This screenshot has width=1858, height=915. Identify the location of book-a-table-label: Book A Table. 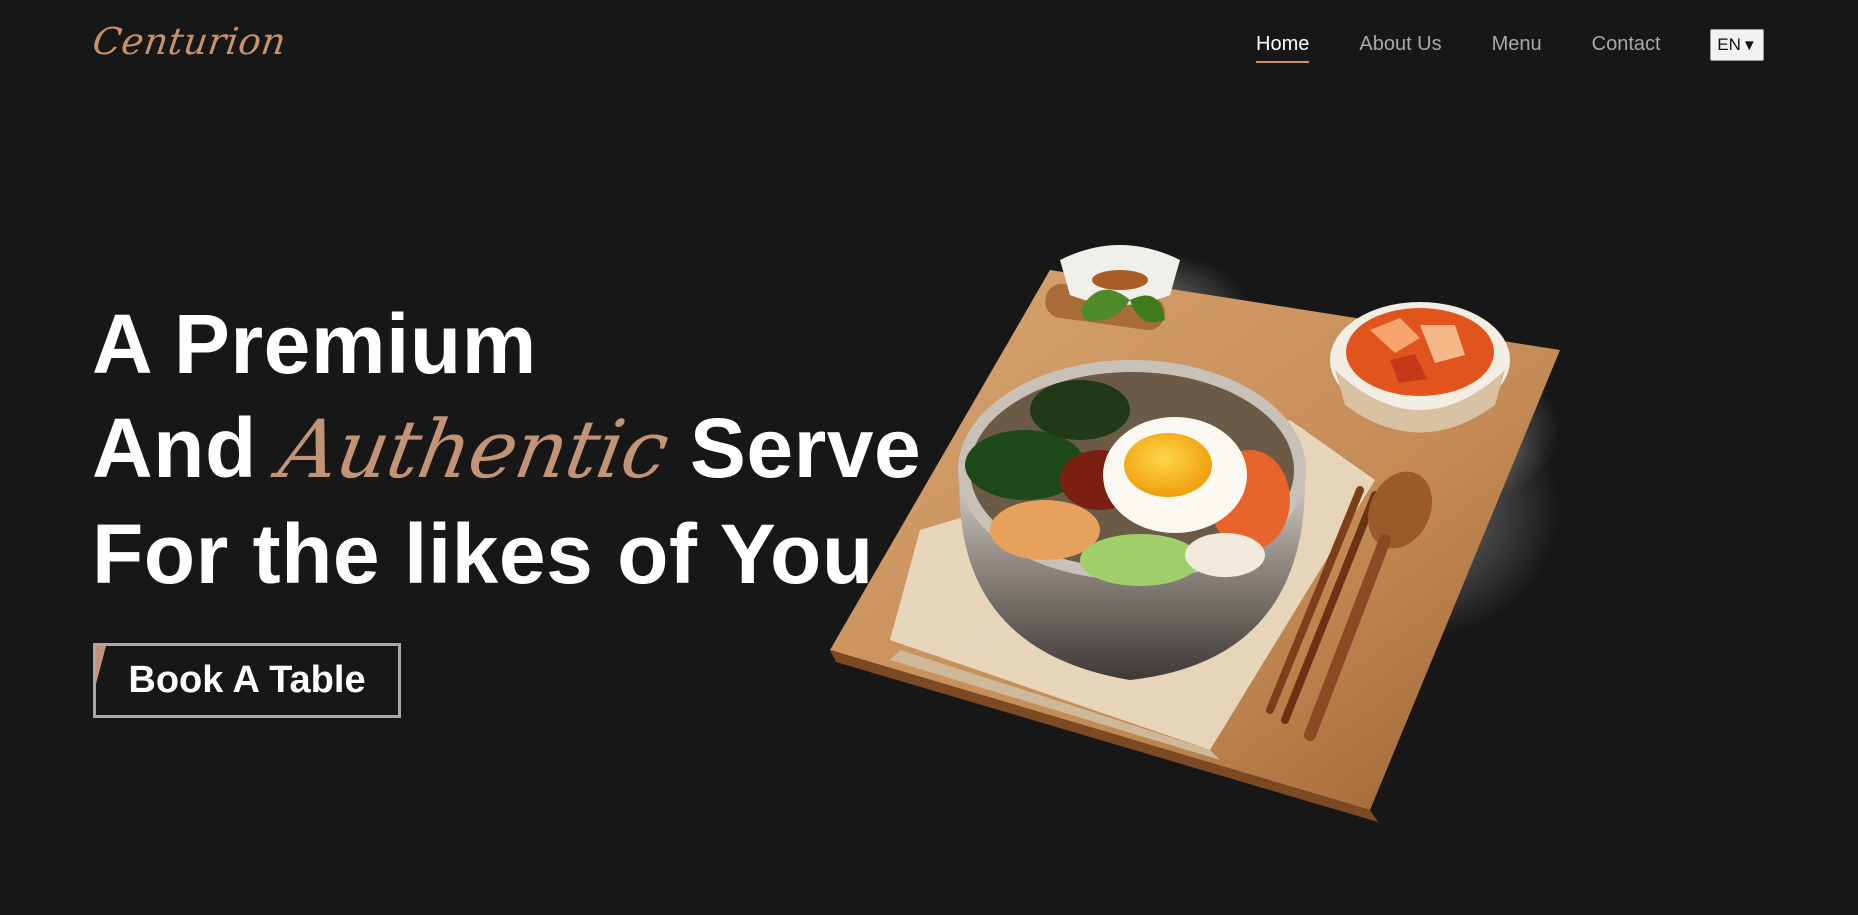
(247, 680).